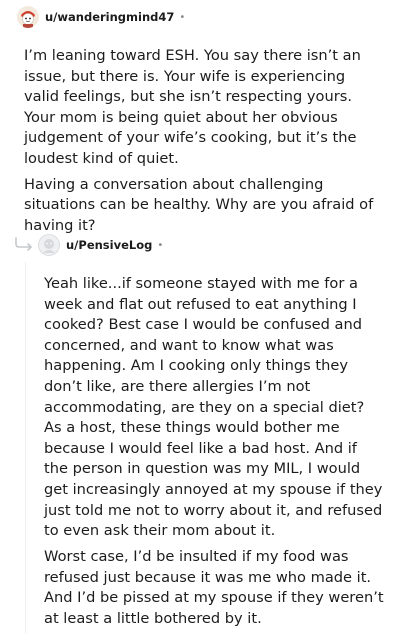  I want to click on comment-header: u/PensiveLog •, so click(100, 245).